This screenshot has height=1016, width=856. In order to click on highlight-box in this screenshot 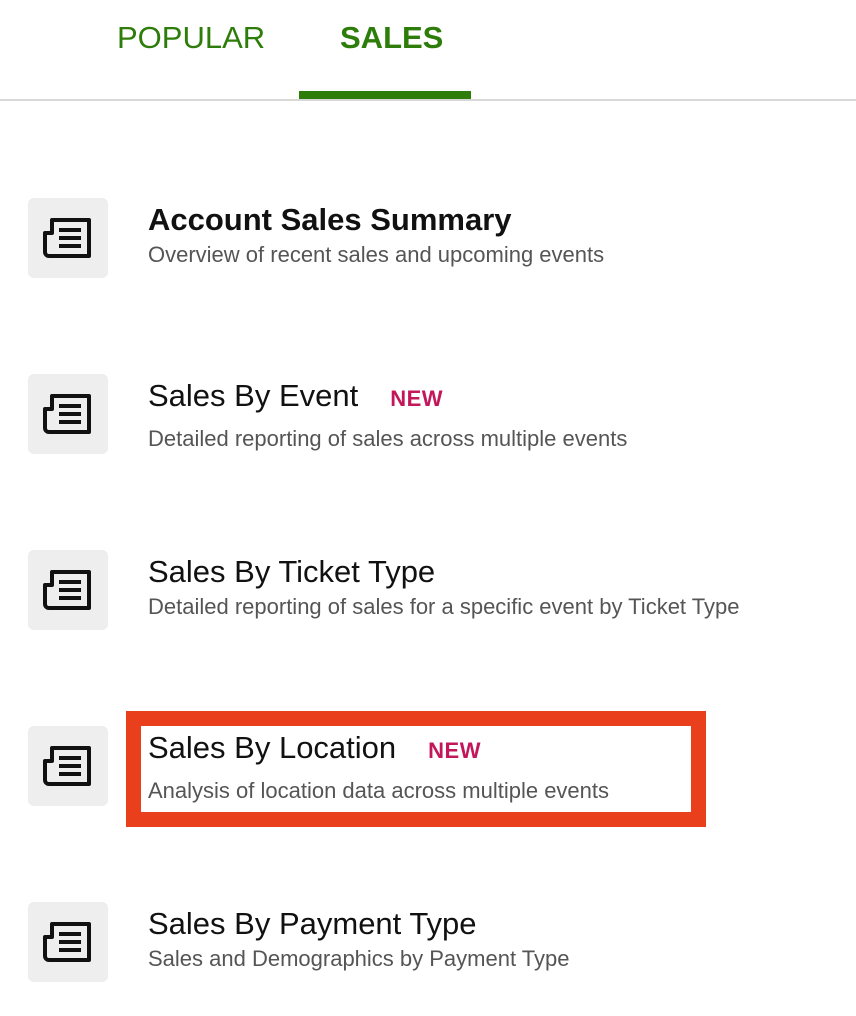, I will do `click(416, 769)`.